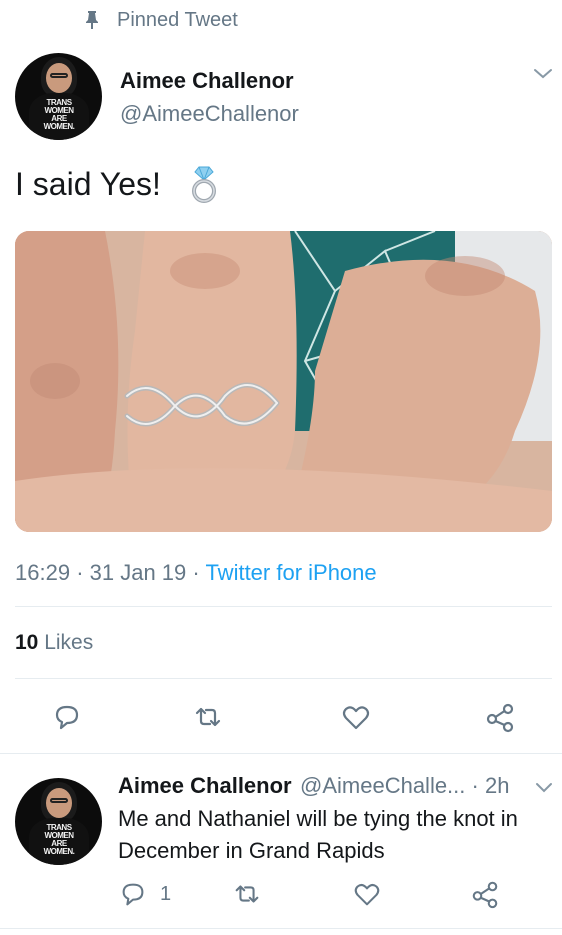 Image resolution: width=562 pixels, height=935 pixels. What do you see at coordinates (58, 821) in the screenshot?
I see `reply-avatar: TRANS WOMEN ARE WOMEN.` at bounding box center [58, 821].